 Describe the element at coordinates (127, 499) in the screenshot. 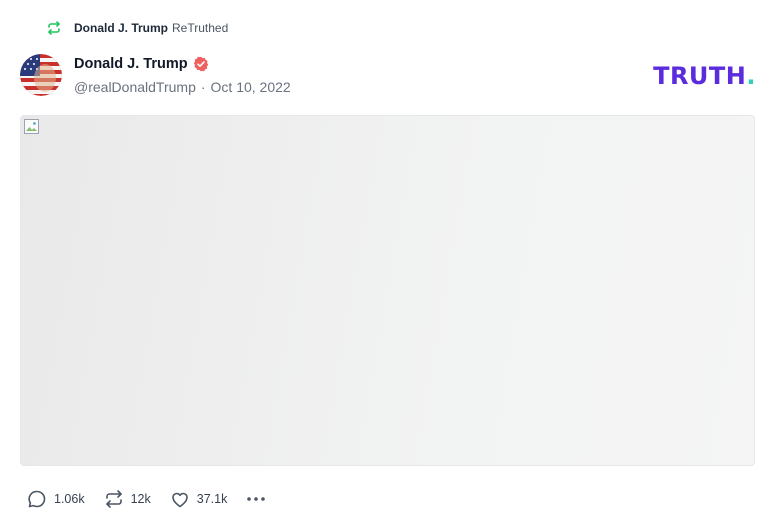

I see `retruth-button: 12k` at that location.